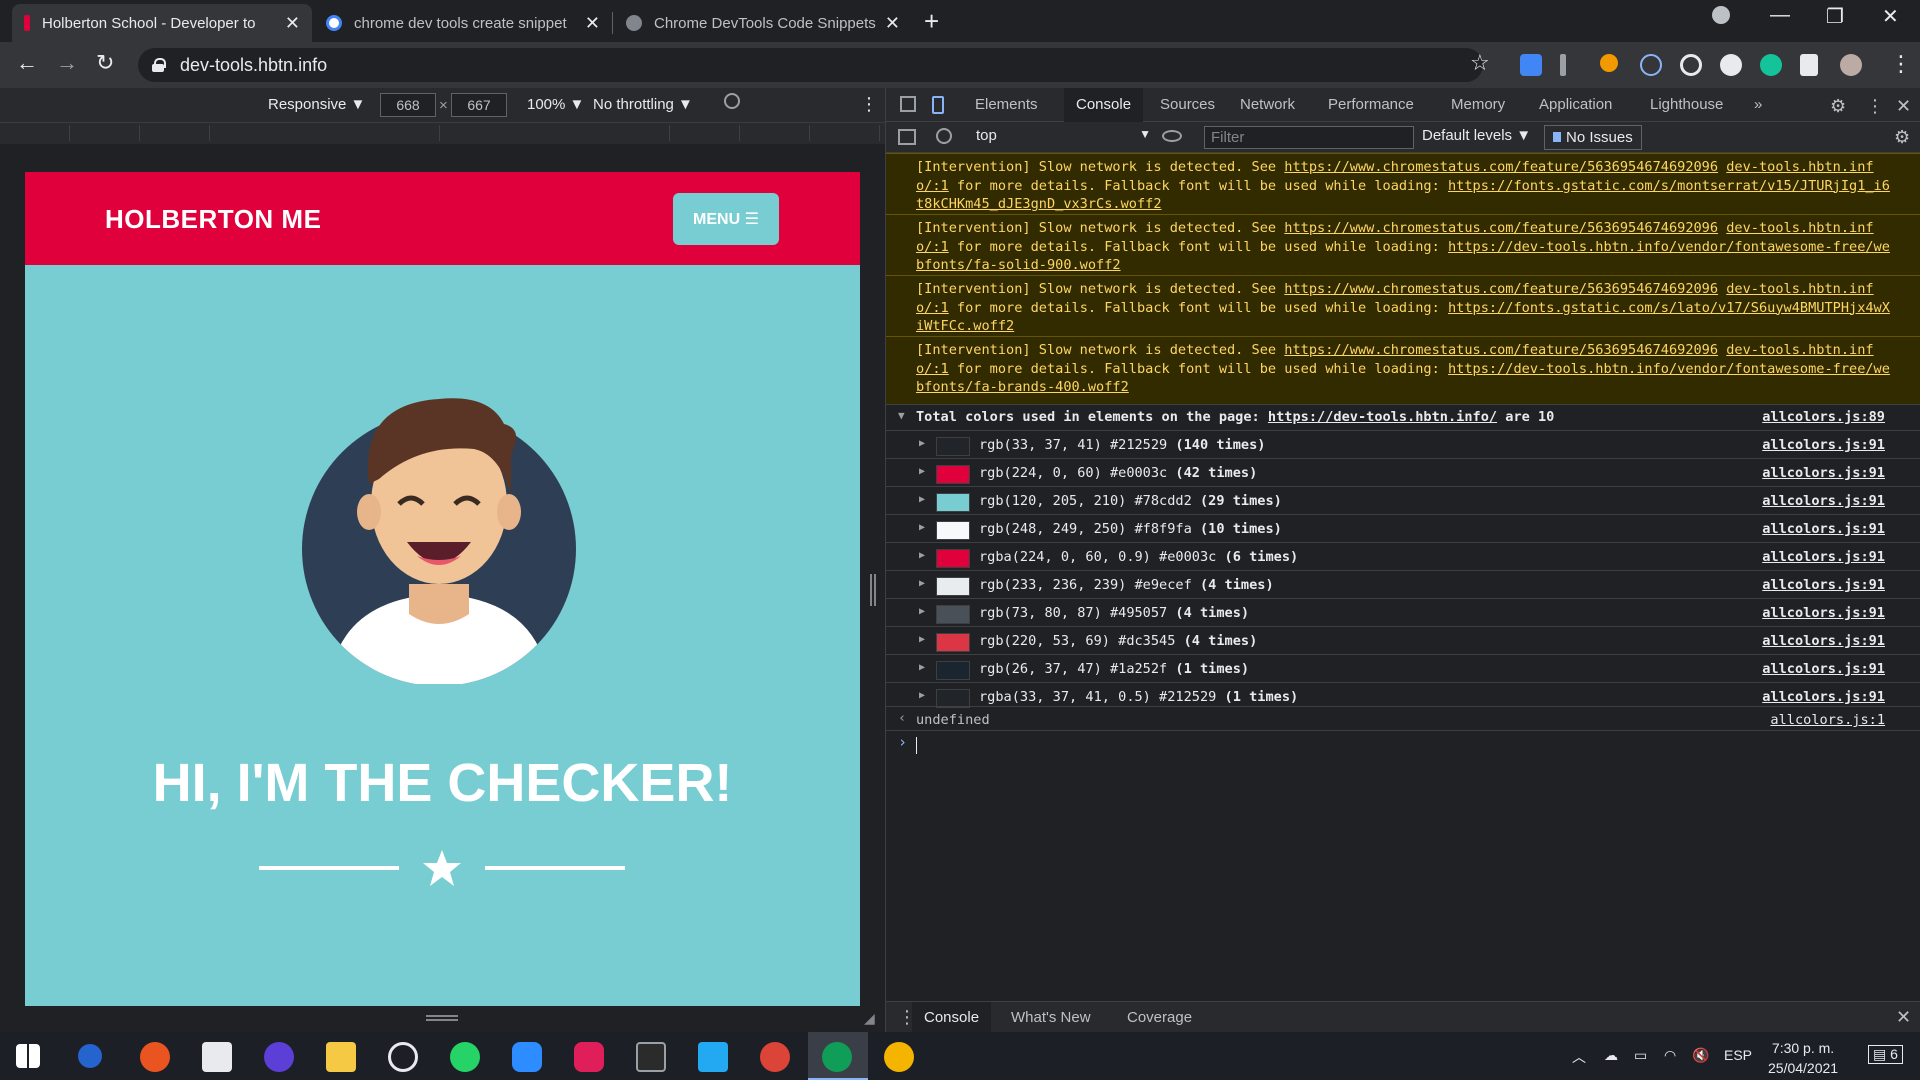  What do you see at coordinates (1738, 1055) in the screenshot?
I see `language-indicator: ESP` at bounding box center [1738, 1055].